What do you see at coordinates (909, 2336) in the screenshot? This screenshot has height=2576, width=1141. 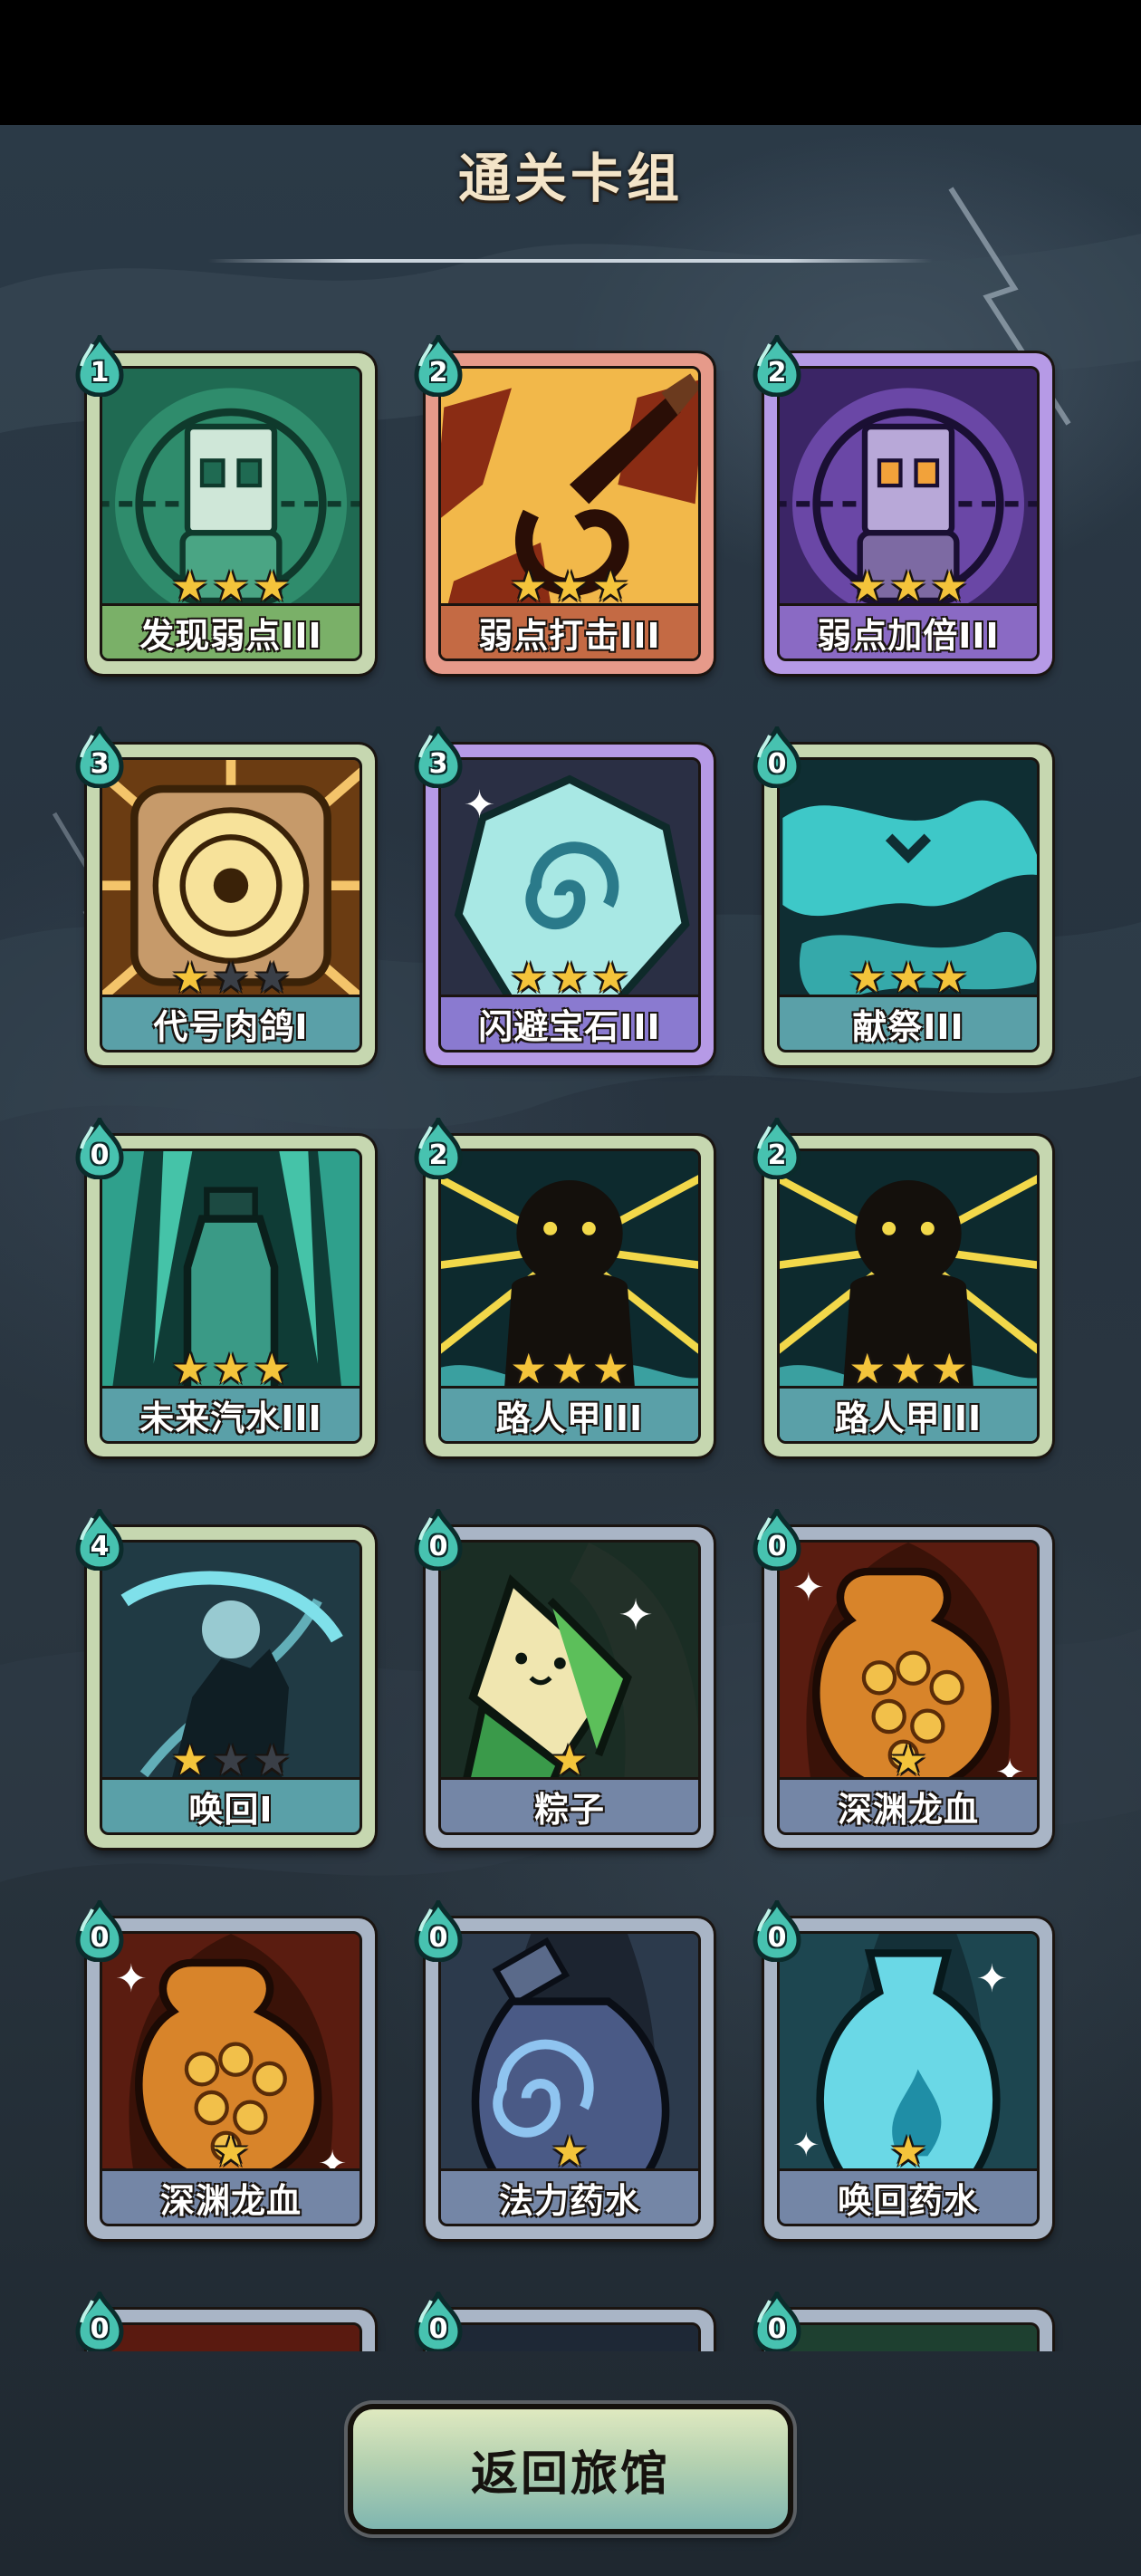 I see `card-face` at bounding box center [909, 2336].